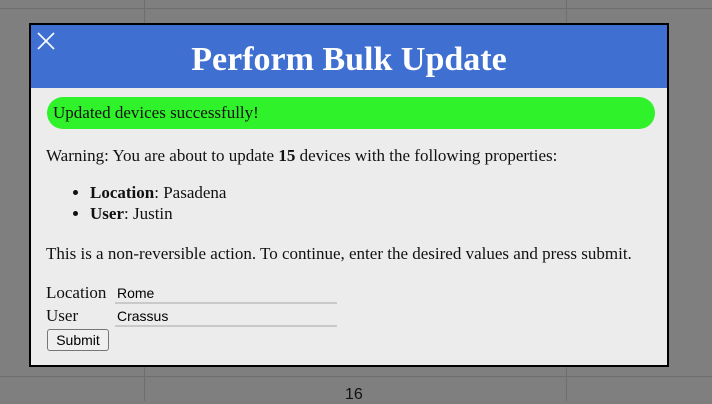  What do you see at coordinates (156, 112) in the screenshot?
I see `success-message: Updated devices successfully!` at bounding box center [156, 112].